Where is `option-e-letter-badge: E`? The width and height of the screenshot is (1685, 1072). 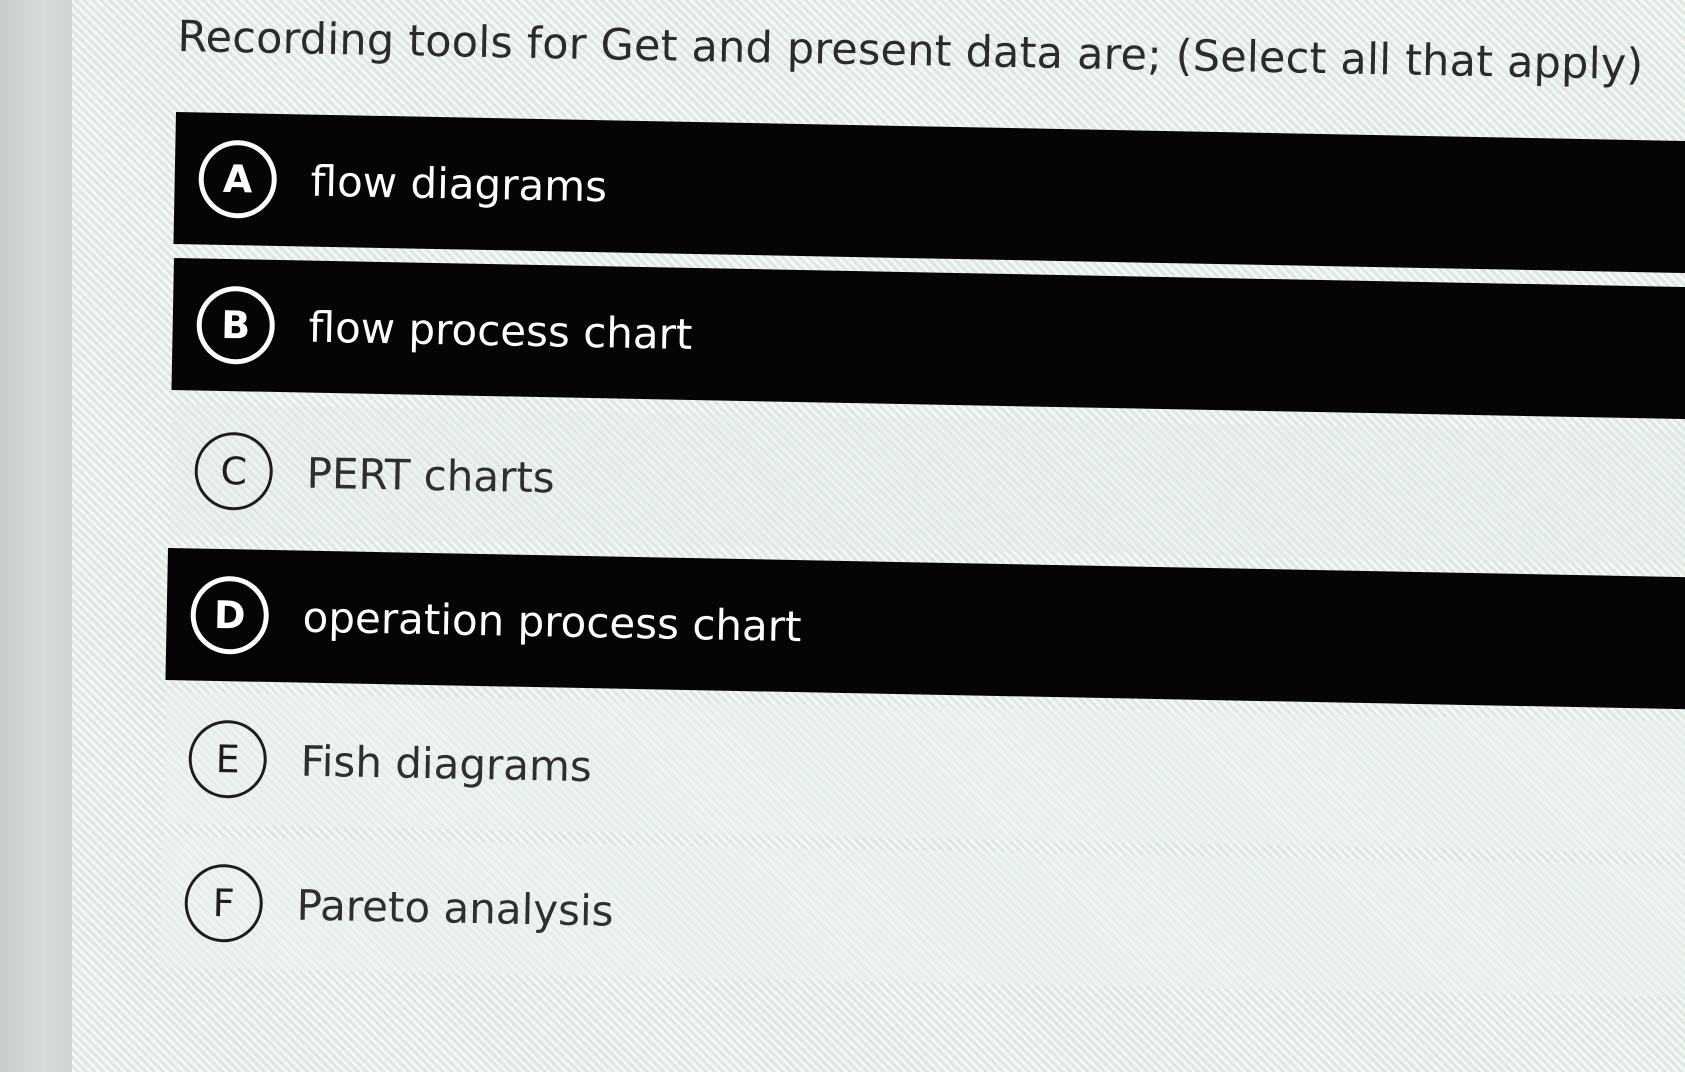
option-e-letter-badge: E is located at coordinates (227, 759).